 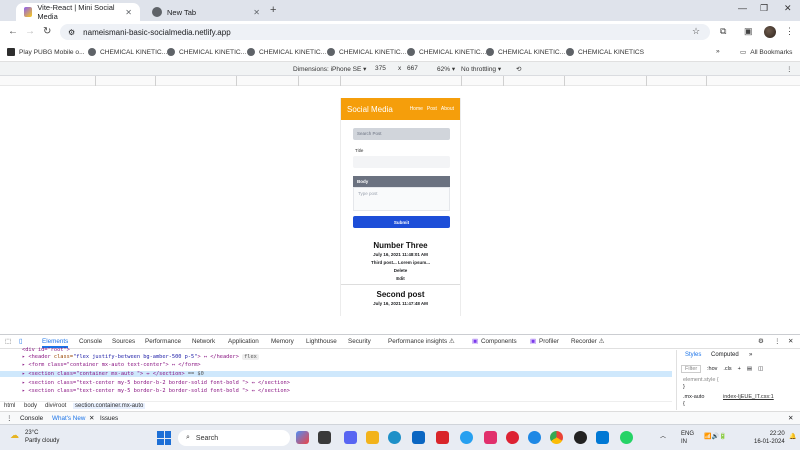 What do you see at coordinates (350, 437) in the screenshot?
I see `teams-icon` at bounding box center [350, 437].